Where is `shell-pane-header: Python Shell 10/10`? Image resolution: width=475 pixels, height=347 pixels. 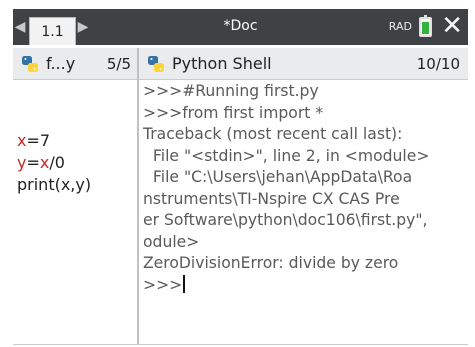 shell-pane-header: Python Shell 10/10 is located at coordinates (303, 64).